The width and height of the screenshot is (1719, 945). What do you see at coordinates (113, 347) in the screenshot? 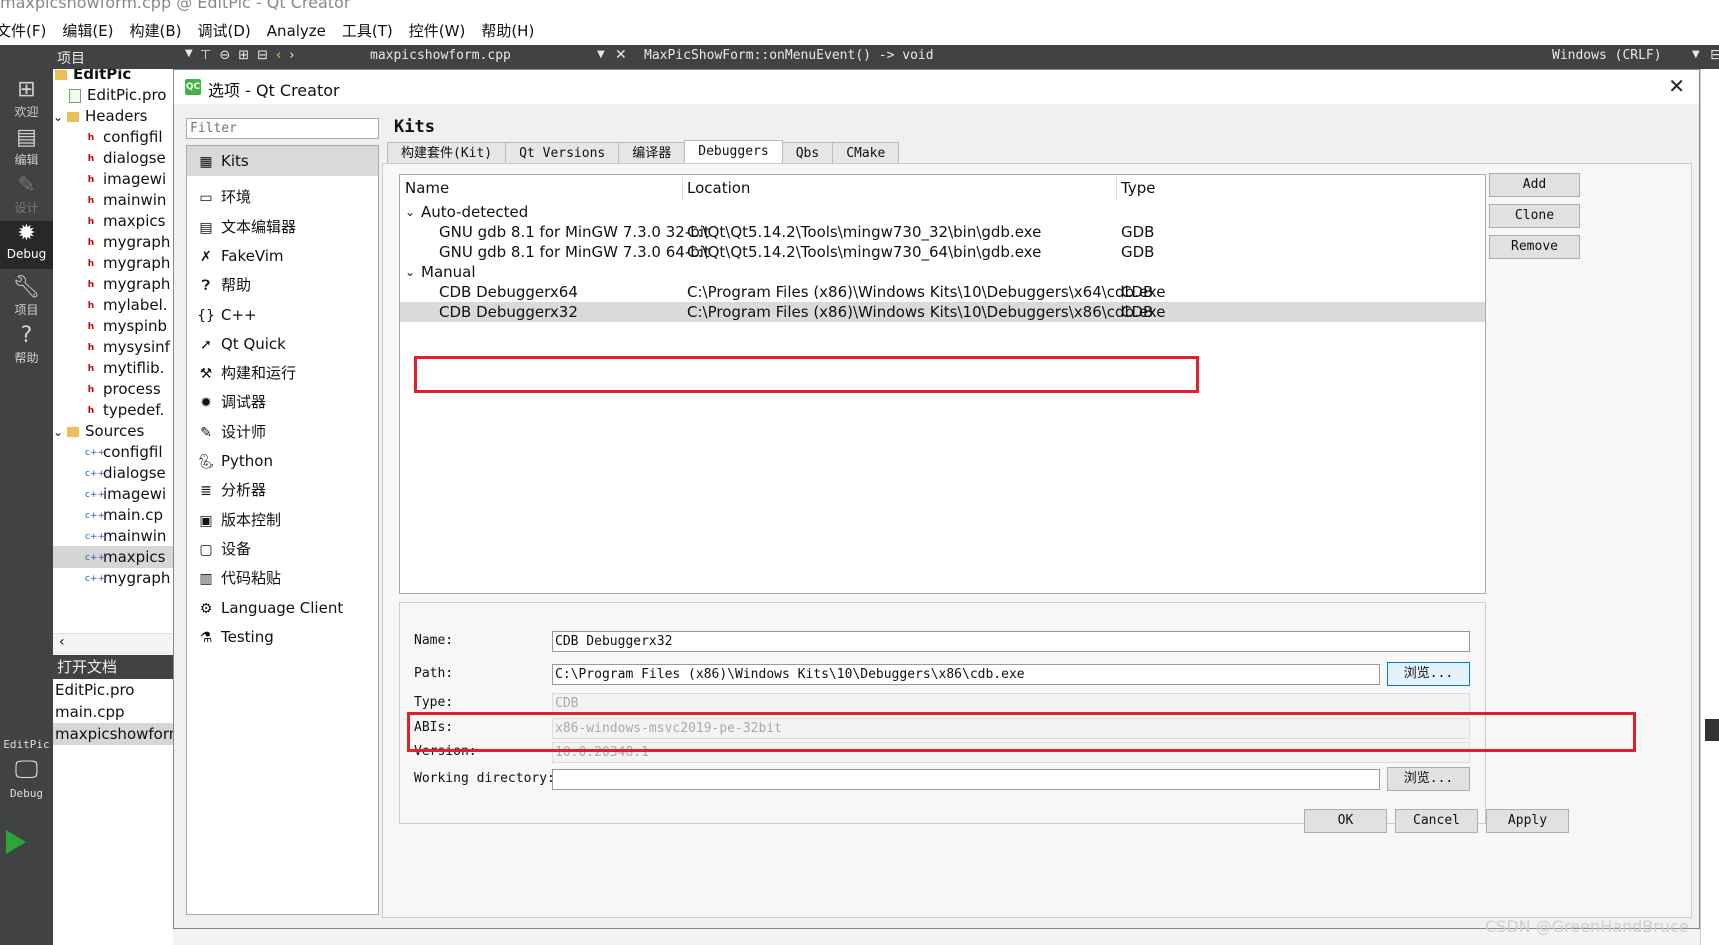
I see `tree-item: h mysysinf` at bounding box center [113, 347].